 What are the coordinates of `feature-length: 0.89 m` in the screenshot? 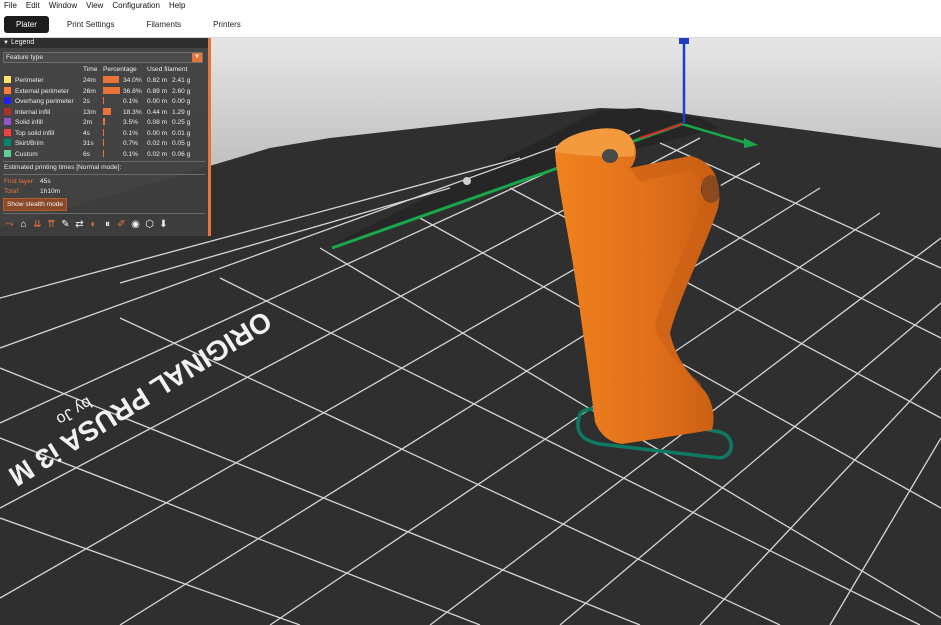 It's located at (157, 91).